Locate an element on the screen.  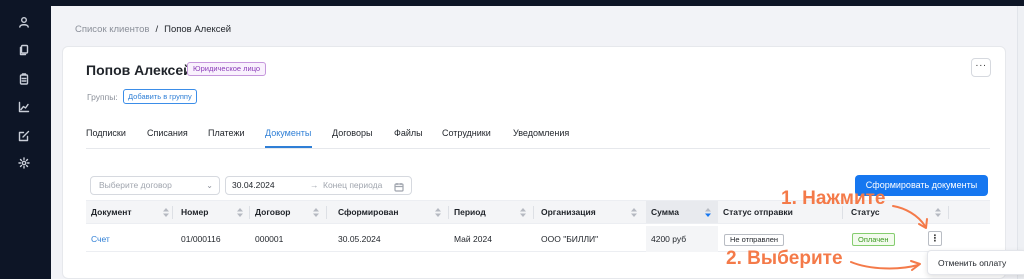
date-end-input: Конец периода is located at coordinates (352, 185).